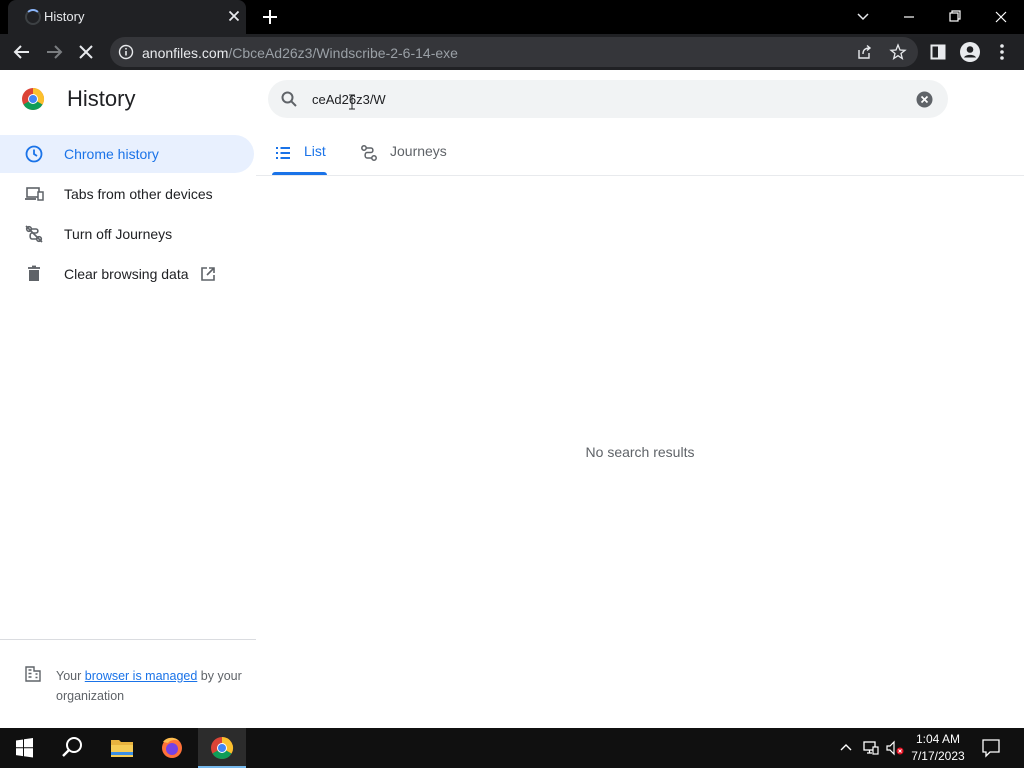  I want to click on enterprise-building-icon, so click(33, 674).